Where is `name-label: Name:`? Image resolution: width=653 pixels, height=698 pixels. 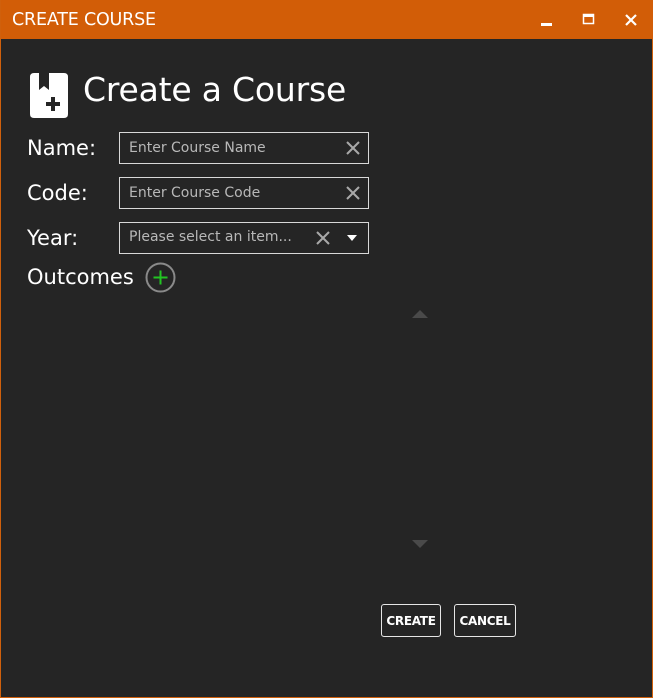
name-label: Name: is located at coordinates (62, 148).